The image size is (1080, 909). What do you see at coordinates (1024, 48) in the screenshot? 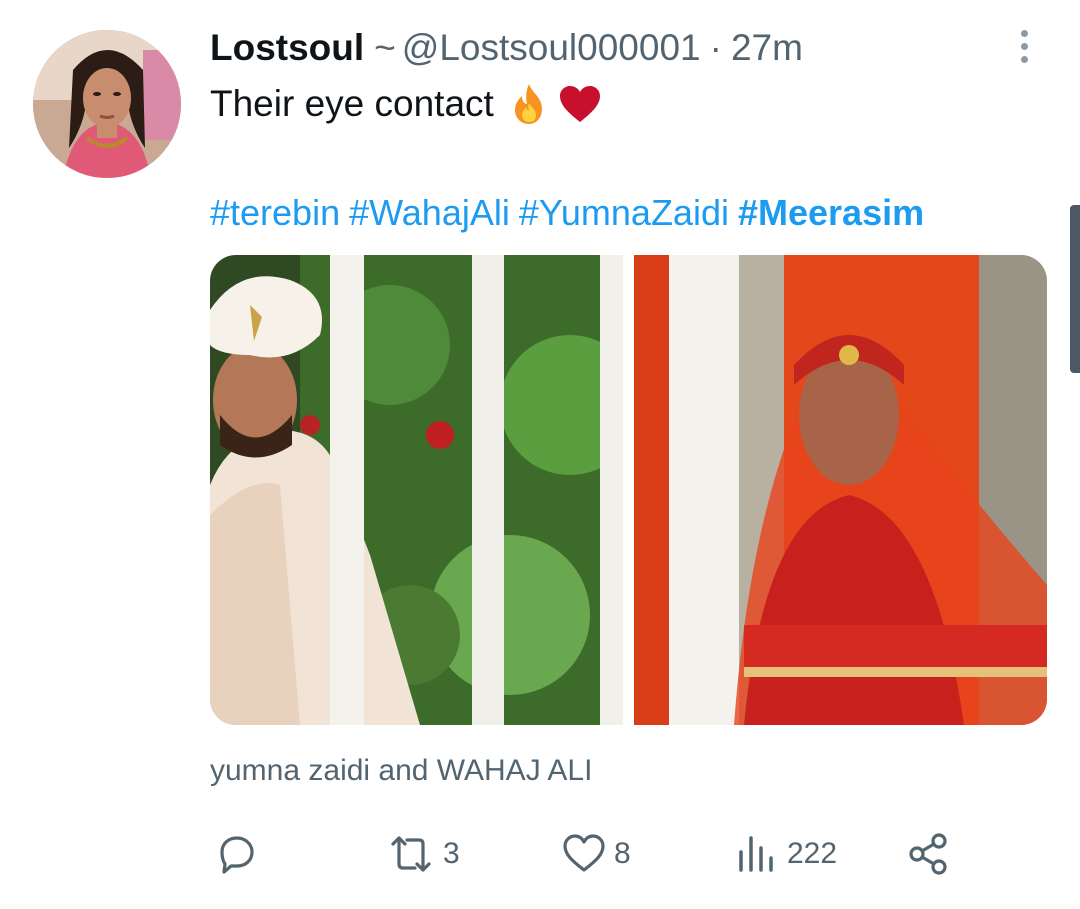
I see `more-options-icon` at bounding box center [1024, 48].